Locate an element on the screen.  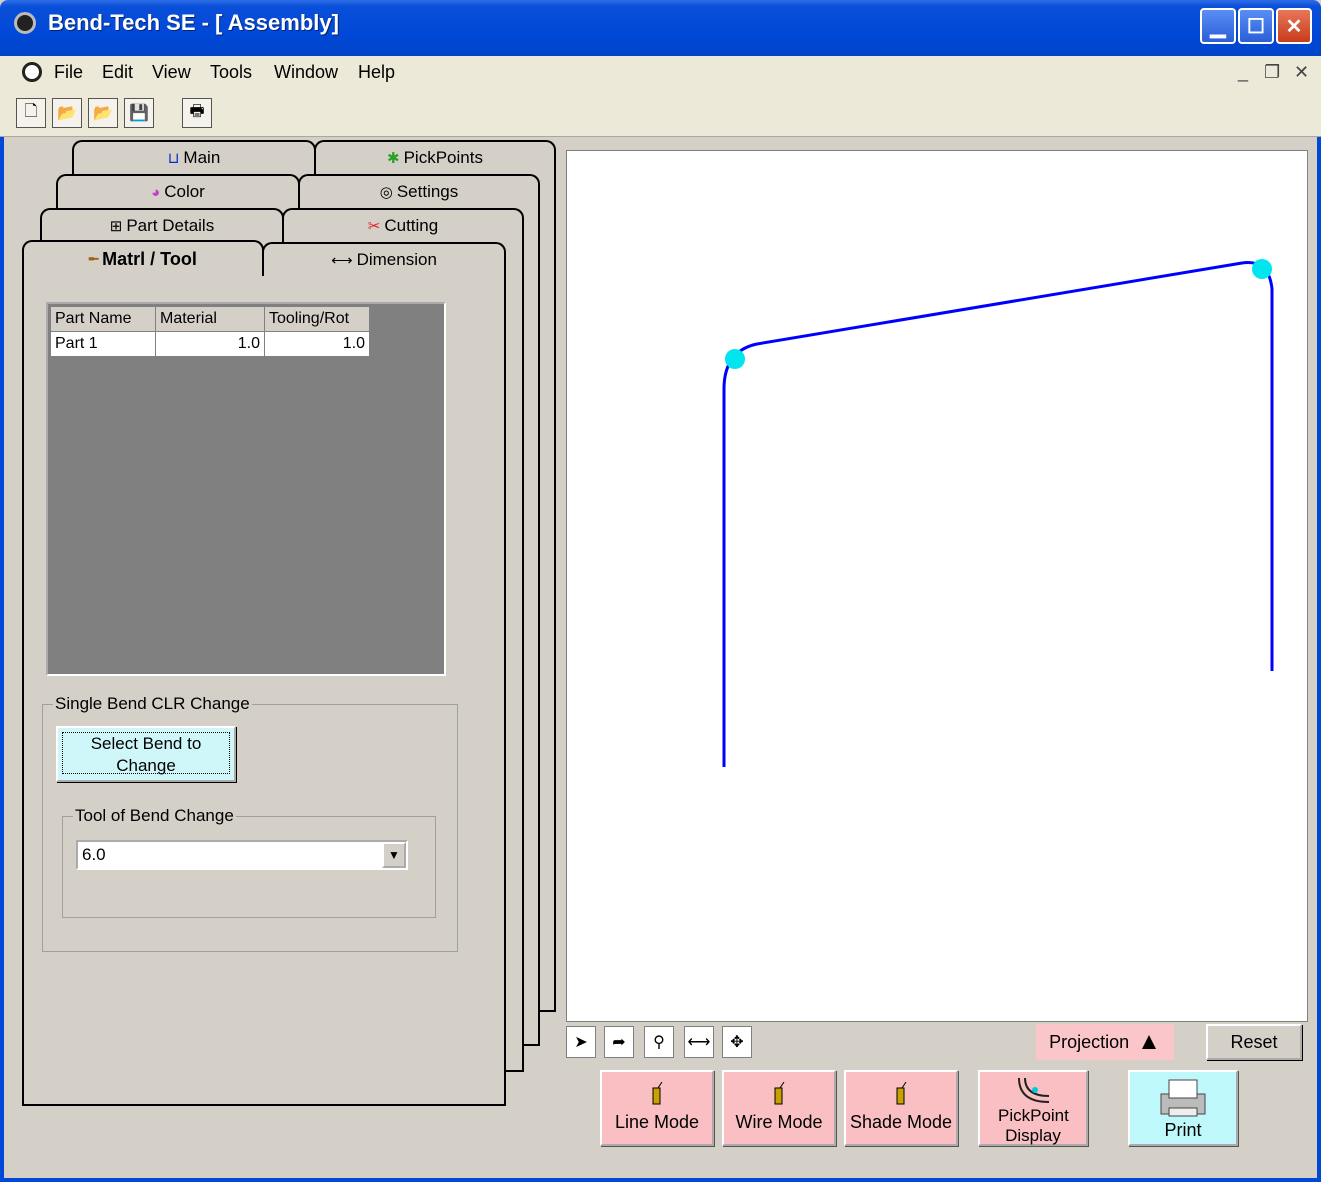
reset-button: Reset is located at coordinates (1254, 1042).